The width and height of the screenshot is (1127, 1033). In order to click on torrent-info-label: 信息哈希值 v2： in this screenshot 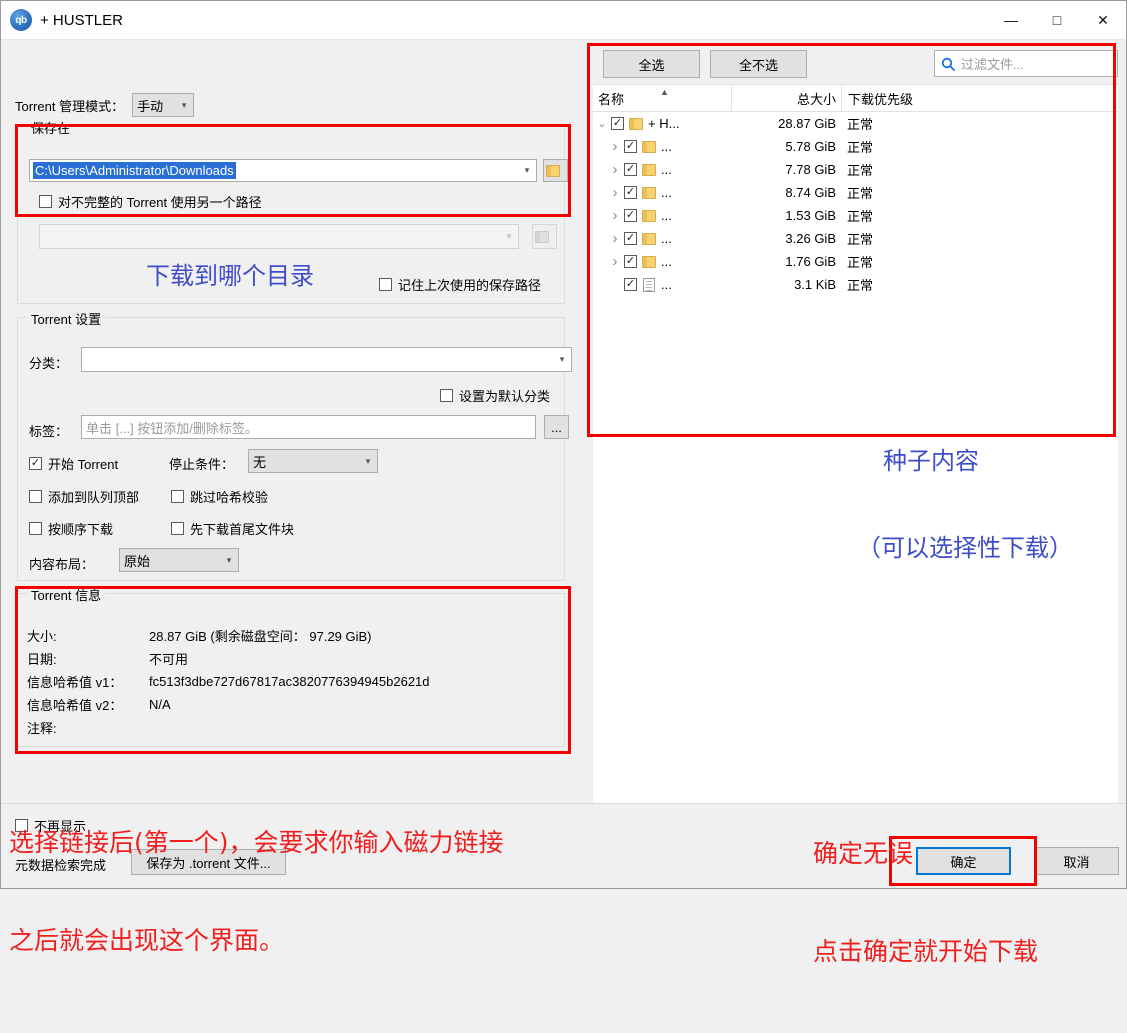, I will do `click(75, 705)`.